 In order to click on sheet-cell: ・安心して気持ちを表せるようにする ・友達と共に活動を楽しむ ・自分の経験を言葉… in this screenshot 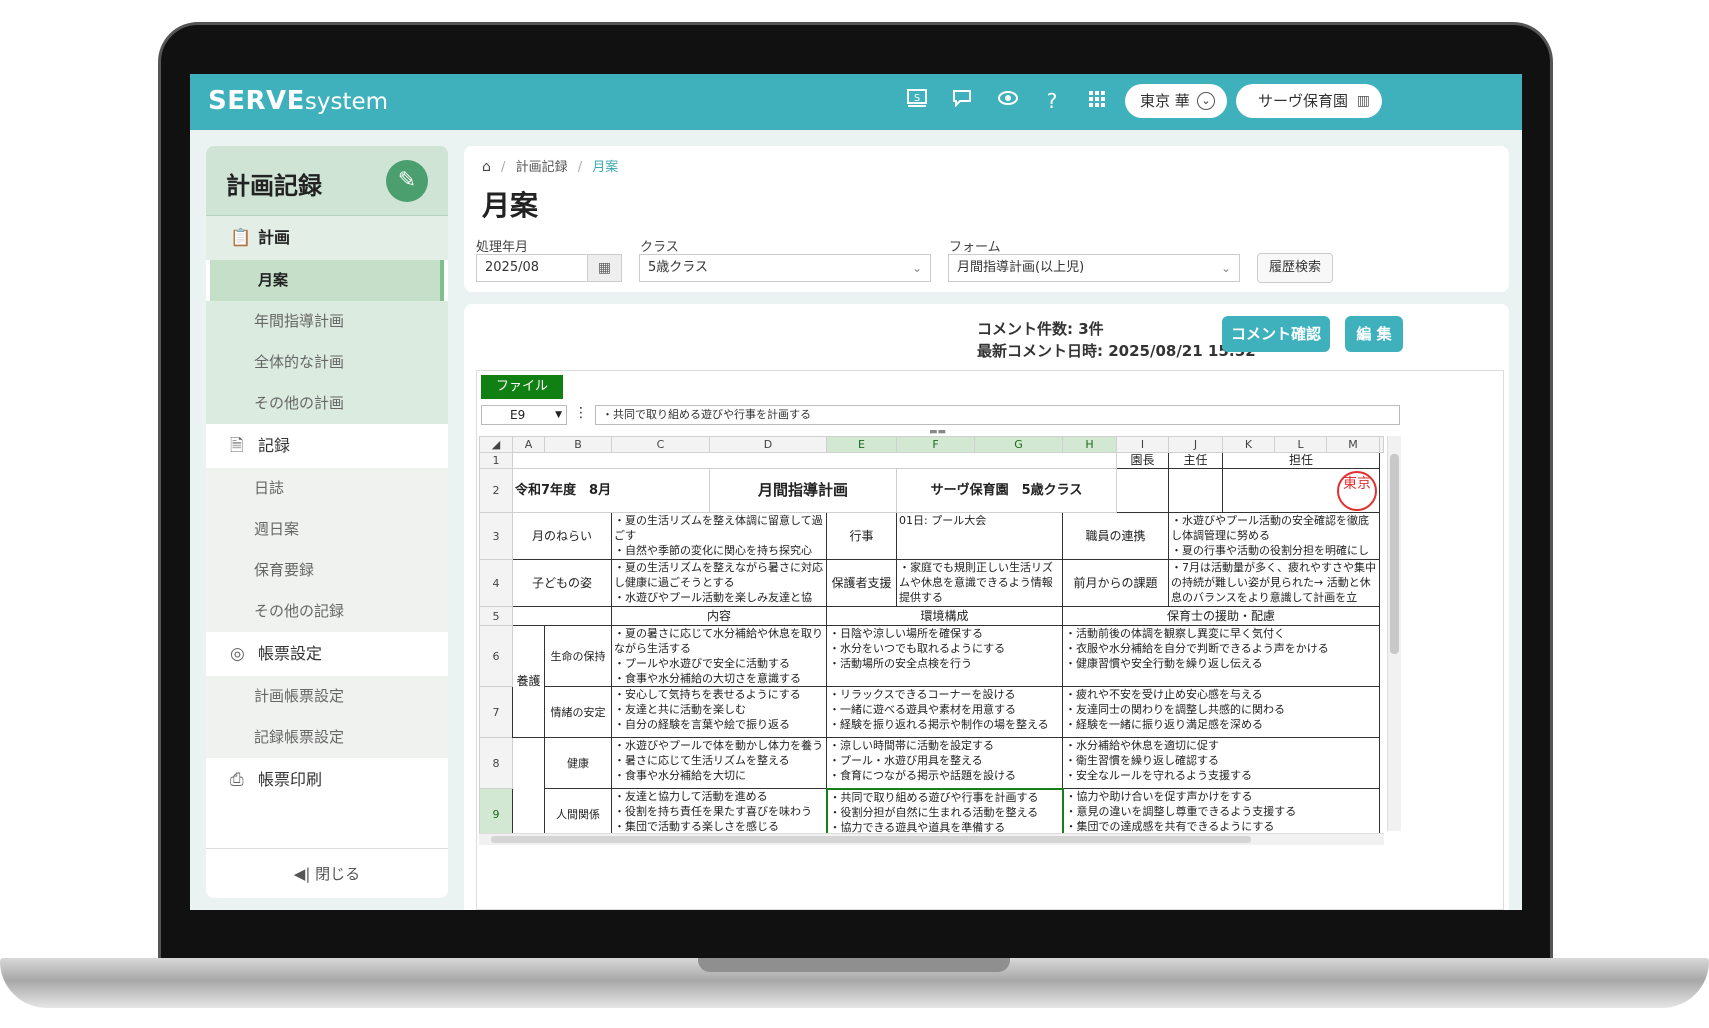, I will do `click(719, 712)`.